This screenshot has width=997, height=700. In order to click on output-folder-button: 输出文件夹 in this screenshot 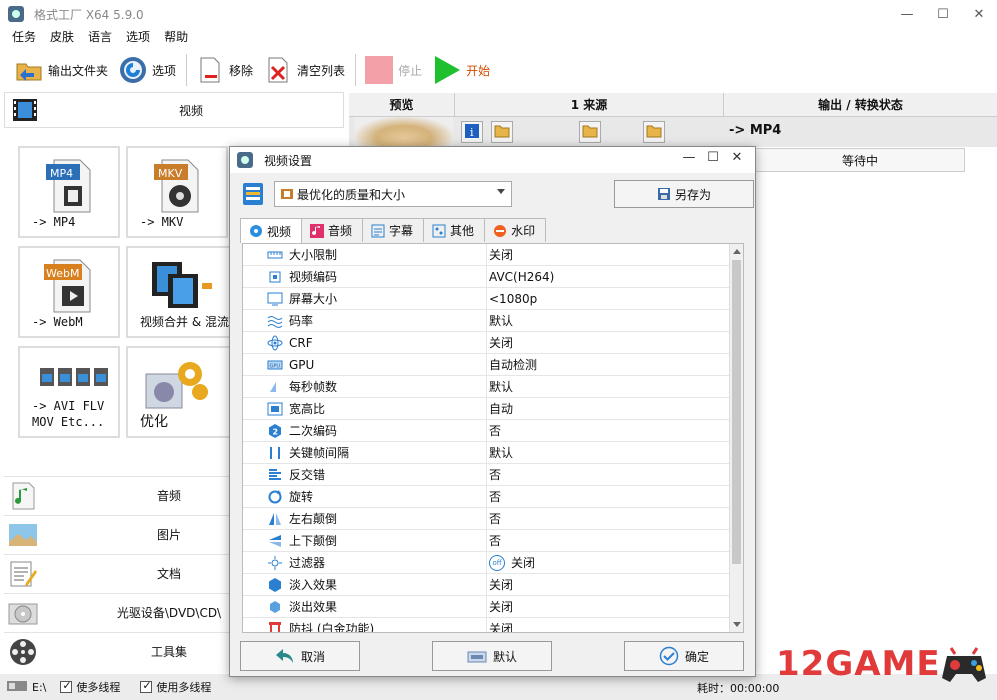, I will do `click(61, 70)`.